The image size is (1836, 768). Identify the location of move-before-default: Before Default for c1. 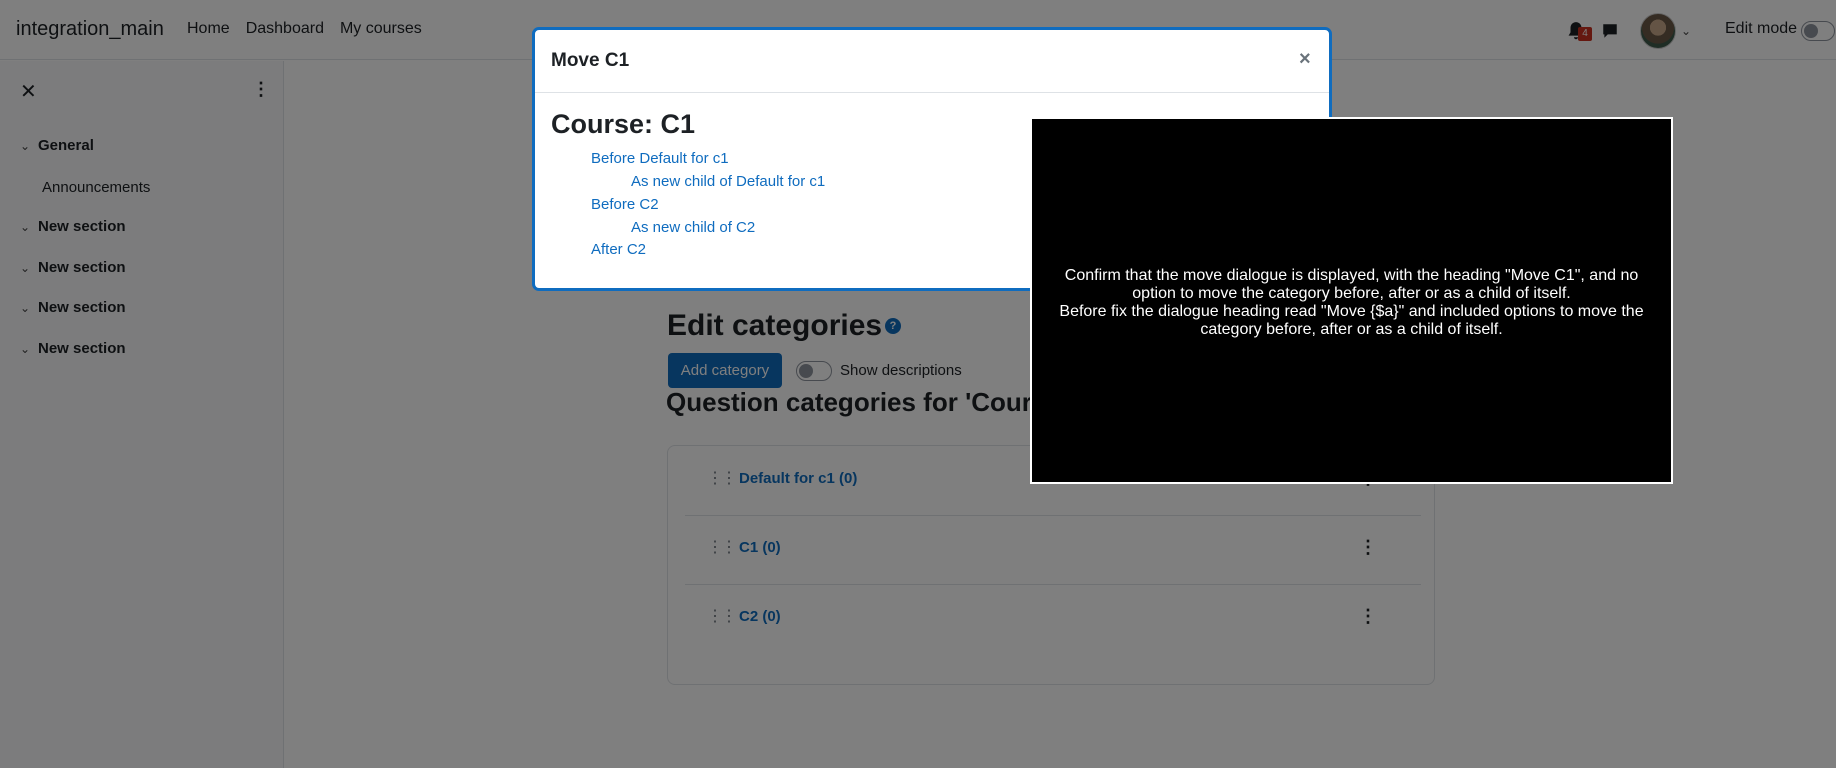
(660, 158).